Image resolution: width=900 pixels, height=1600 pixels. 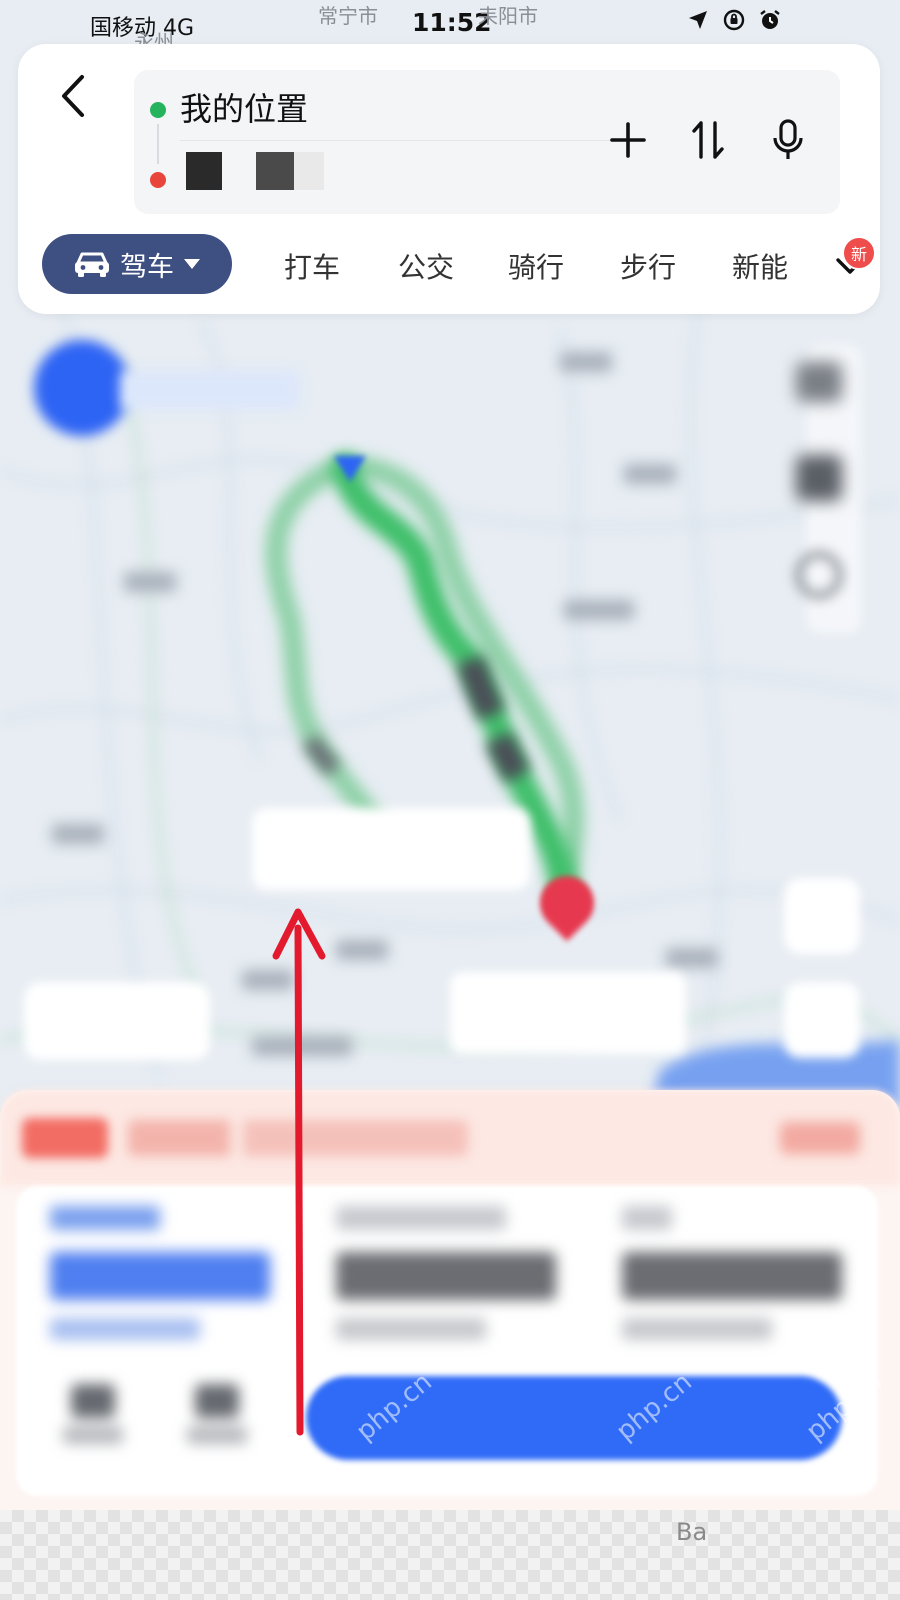 What do you see at coordinates (210, 390) in the screenshot?
I see `location-hint-label` at bounding box center [210, 390].